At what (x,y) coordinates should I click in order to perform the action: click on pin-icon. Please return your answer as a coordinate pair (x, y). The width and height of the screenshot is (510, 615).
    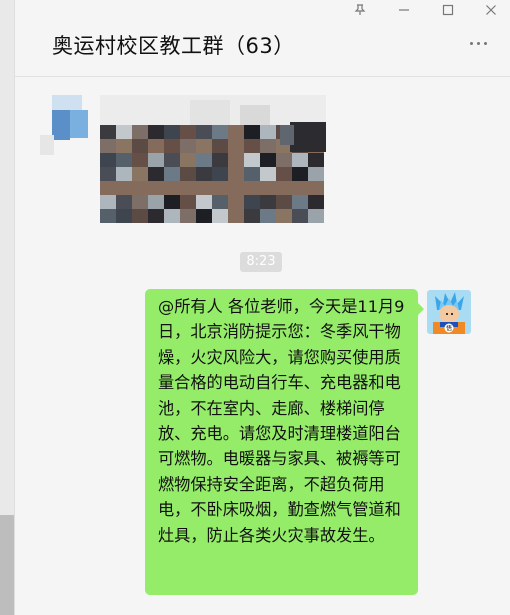
    Looking at the image, I should click on (360, 10).